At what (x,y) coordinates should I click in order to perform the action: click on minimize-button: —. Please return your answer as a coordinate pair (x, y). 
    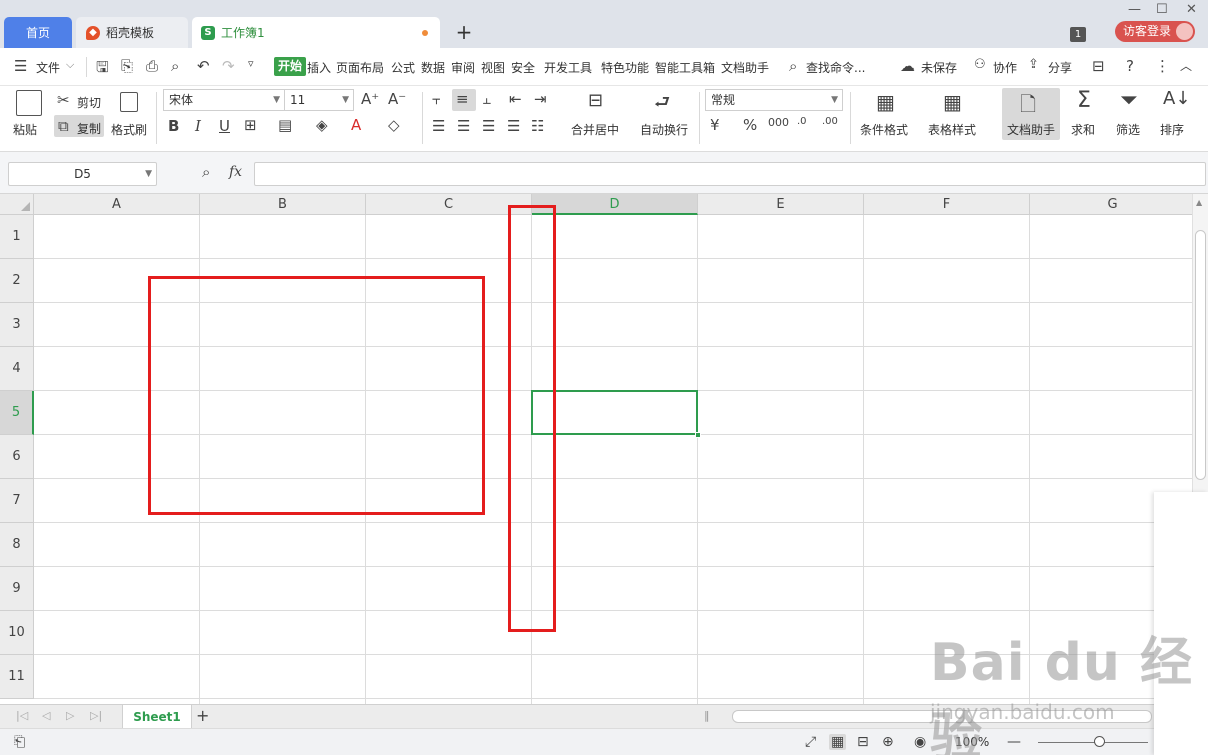
    Looking at the image, I should click on (1134, 9).